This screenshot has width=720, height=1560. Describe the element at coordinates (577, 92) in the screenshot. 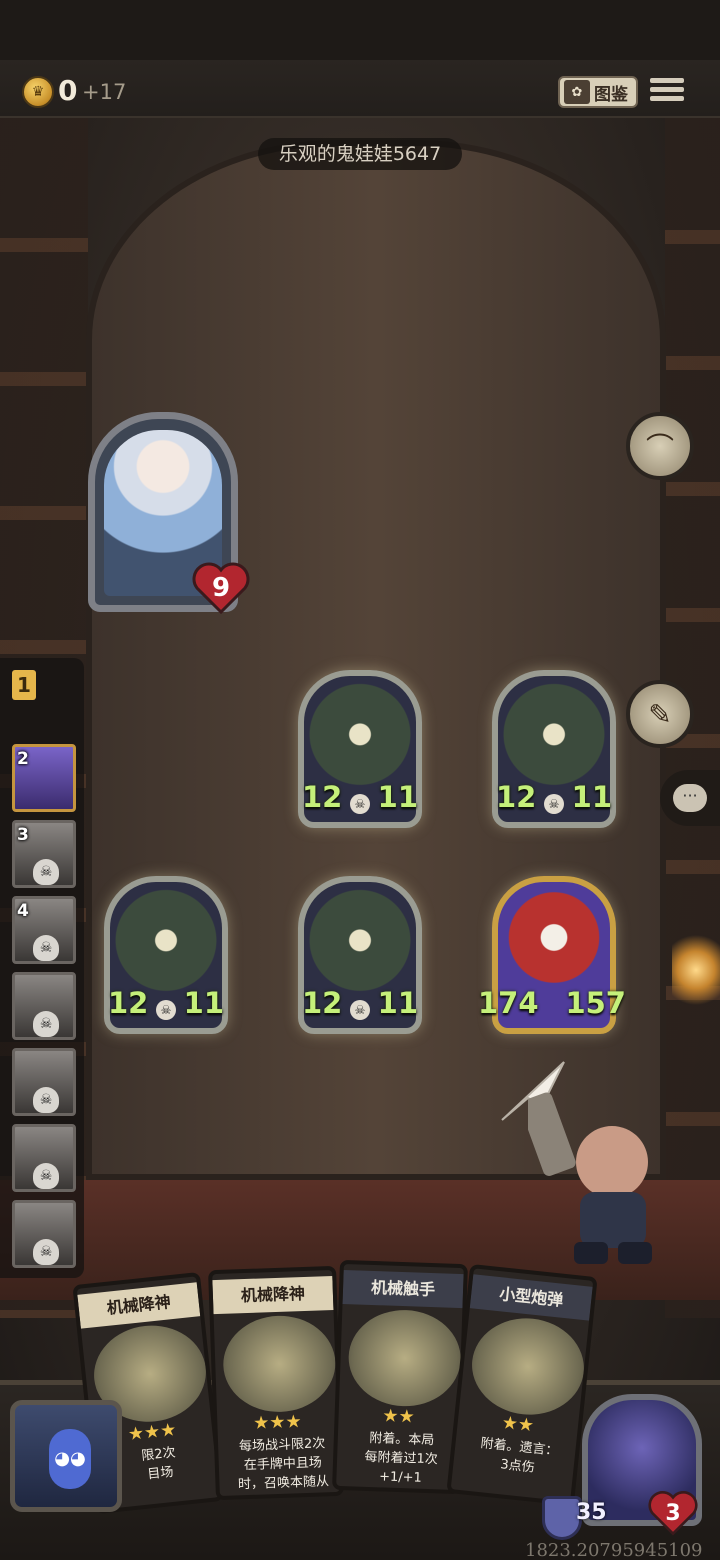

I see `book-icon: ✿` at that location.